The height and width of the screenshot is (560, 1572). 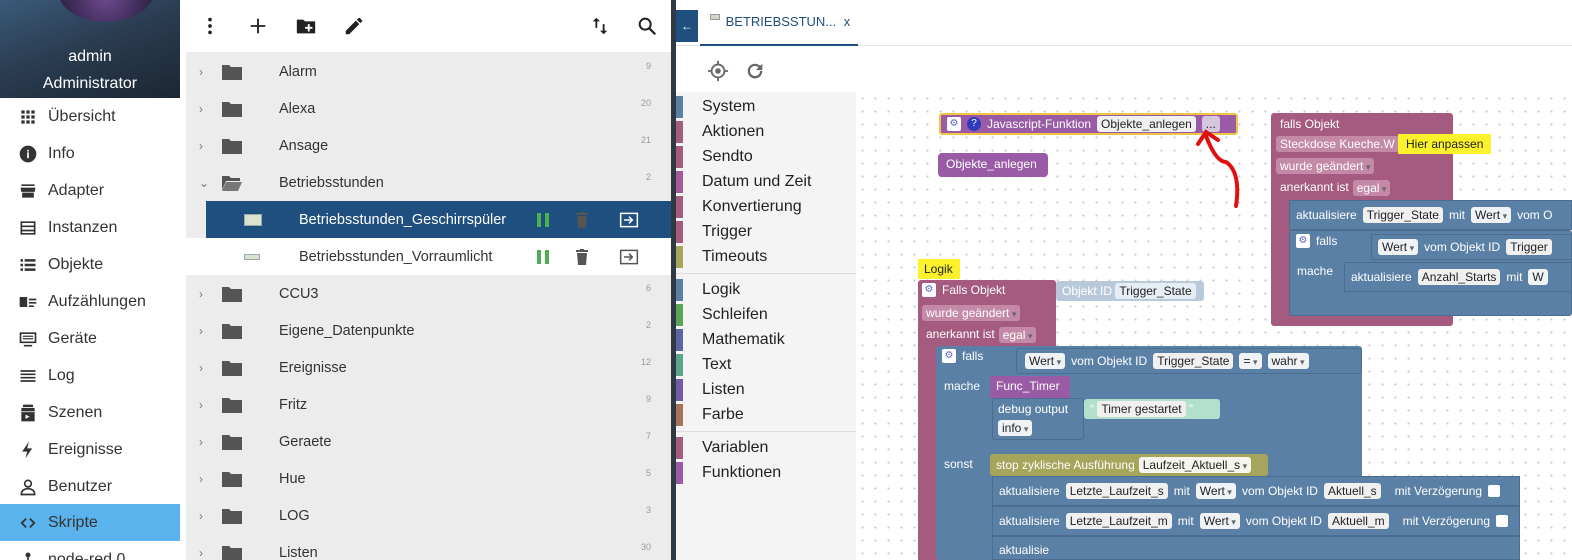 What do you see at coordinates (90, 116) in the screenshot?
I see `nav-item-uebersicht: Übersicht` at bounding box center [90, 116].